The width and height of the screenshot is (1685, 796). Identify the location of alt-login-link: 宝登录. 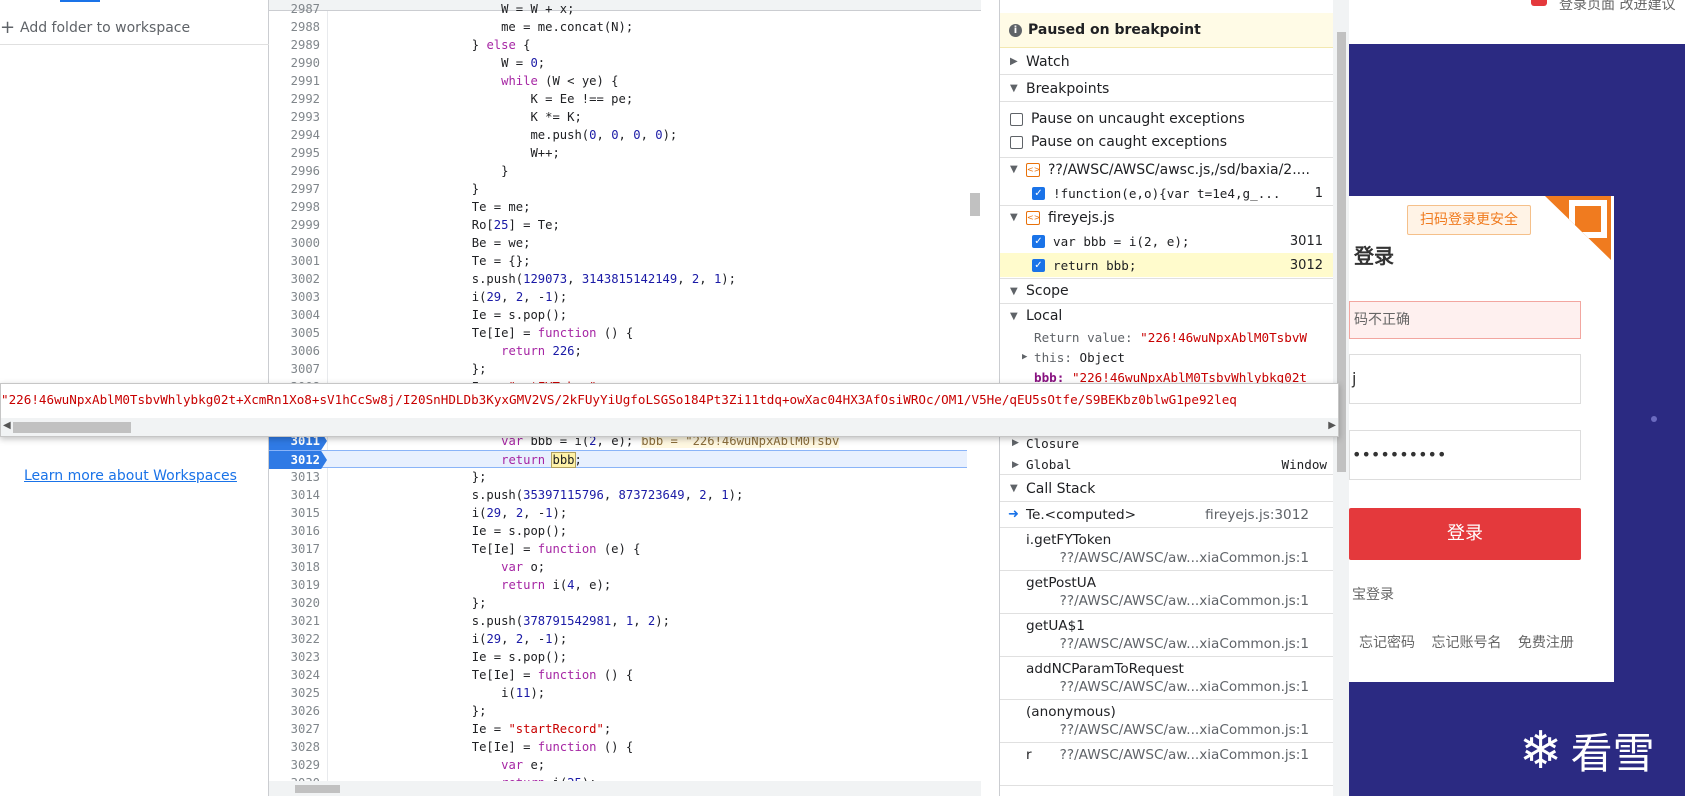
(1373, 594).